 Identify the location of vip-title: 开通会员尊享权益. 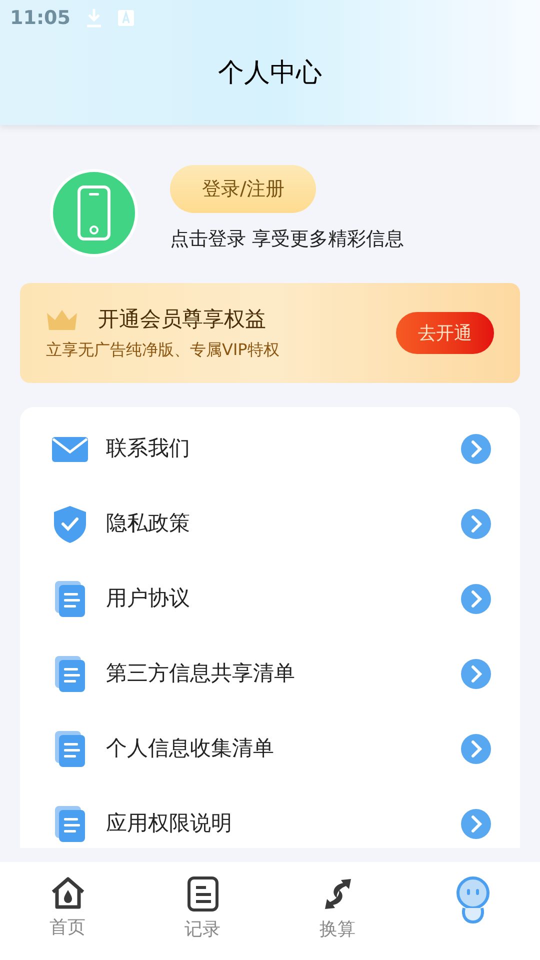
(182, 320).